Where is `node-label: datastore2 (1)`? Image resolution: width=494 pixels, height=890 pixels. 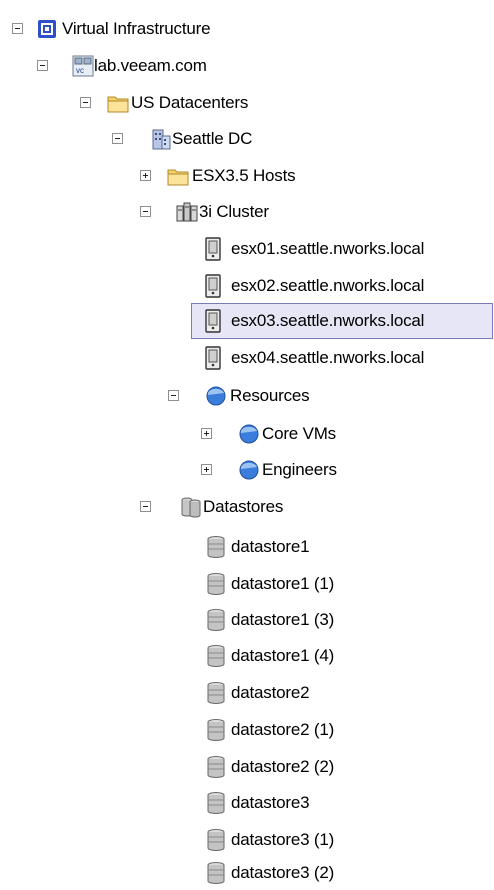 node-label: datastore2 (1) is located at coordinates (283, 729).